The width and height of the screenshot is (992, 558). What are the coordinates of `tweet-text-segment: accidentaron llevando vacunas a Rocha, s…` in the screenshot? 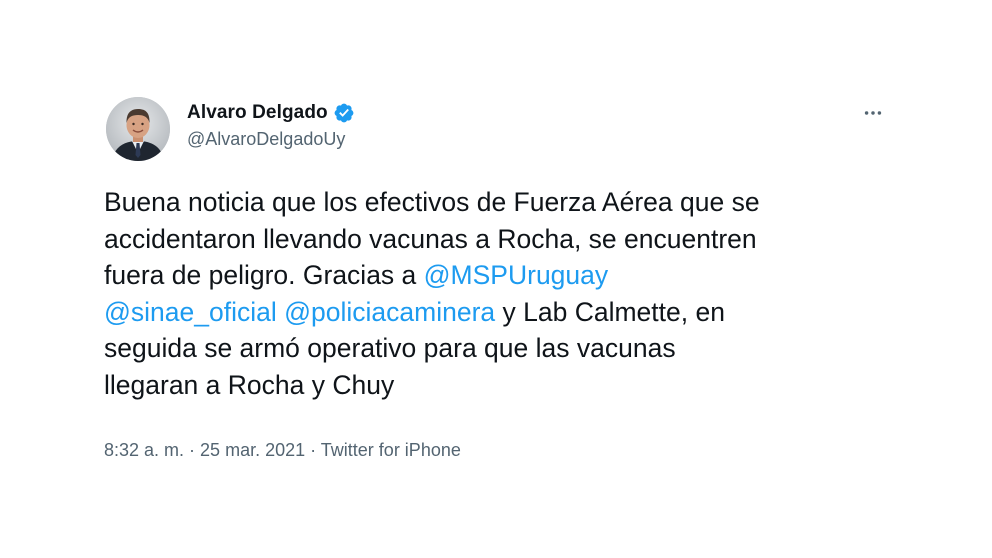 It's located at (430, 238).